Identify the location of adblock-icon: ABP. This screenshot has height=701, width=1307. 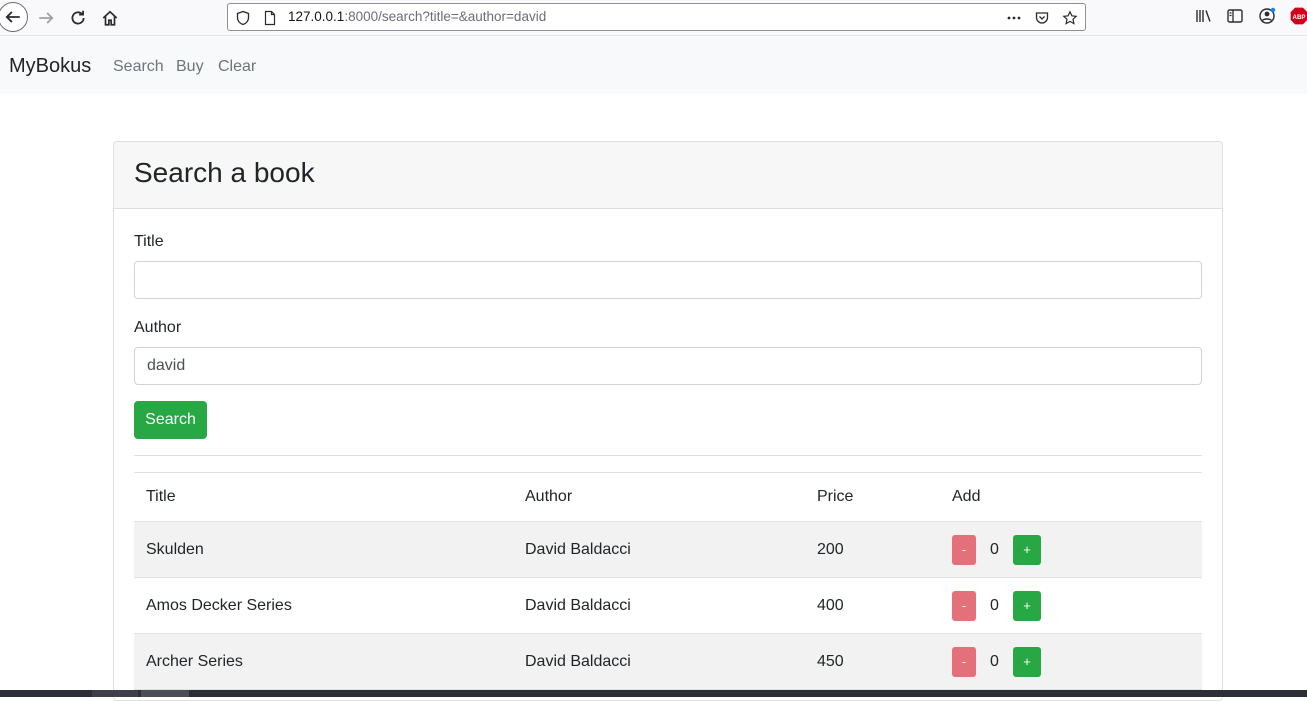
(1298, 16).